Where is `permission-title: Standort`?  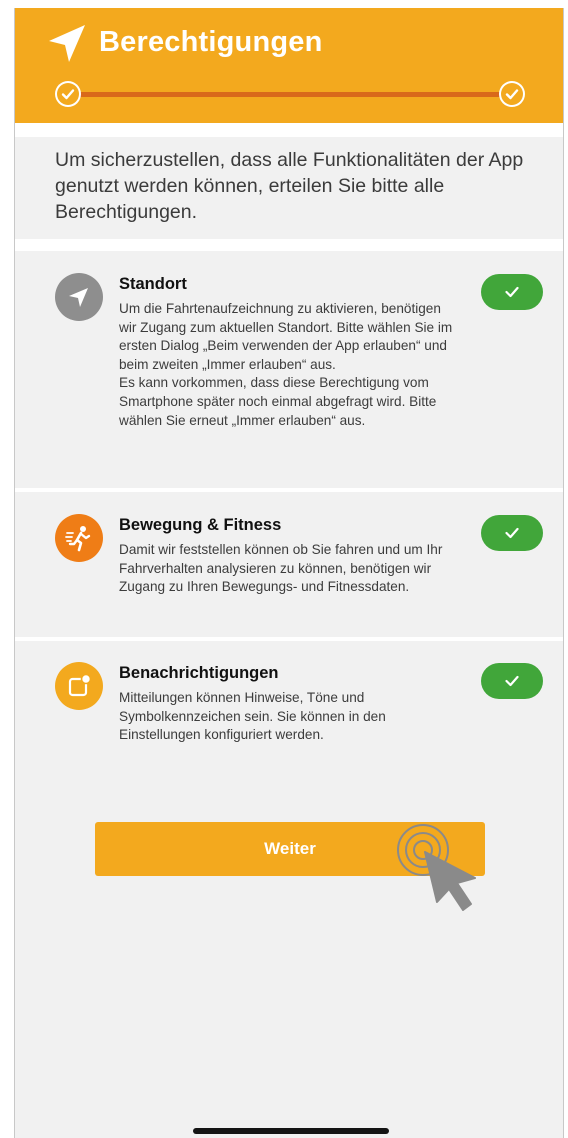 permission-title: Standort is located at coordinates (153, 284).